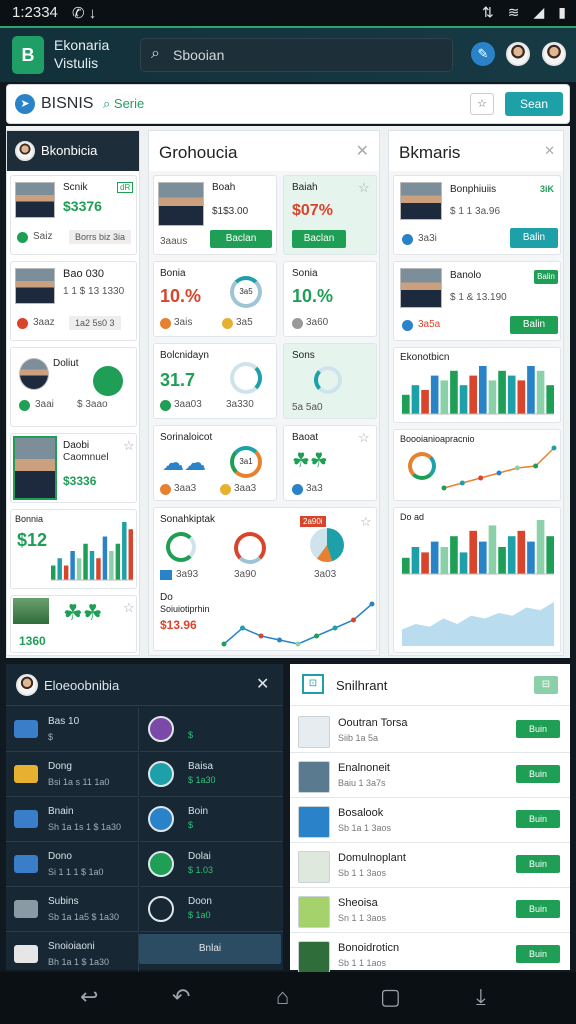 The image size is (576, 1024). What do you see at coordinates (72, 775) in the screenshot?
I see `contact-row: Dong Bsi 1a s 11 1a0` at bounding box center [72, 775].